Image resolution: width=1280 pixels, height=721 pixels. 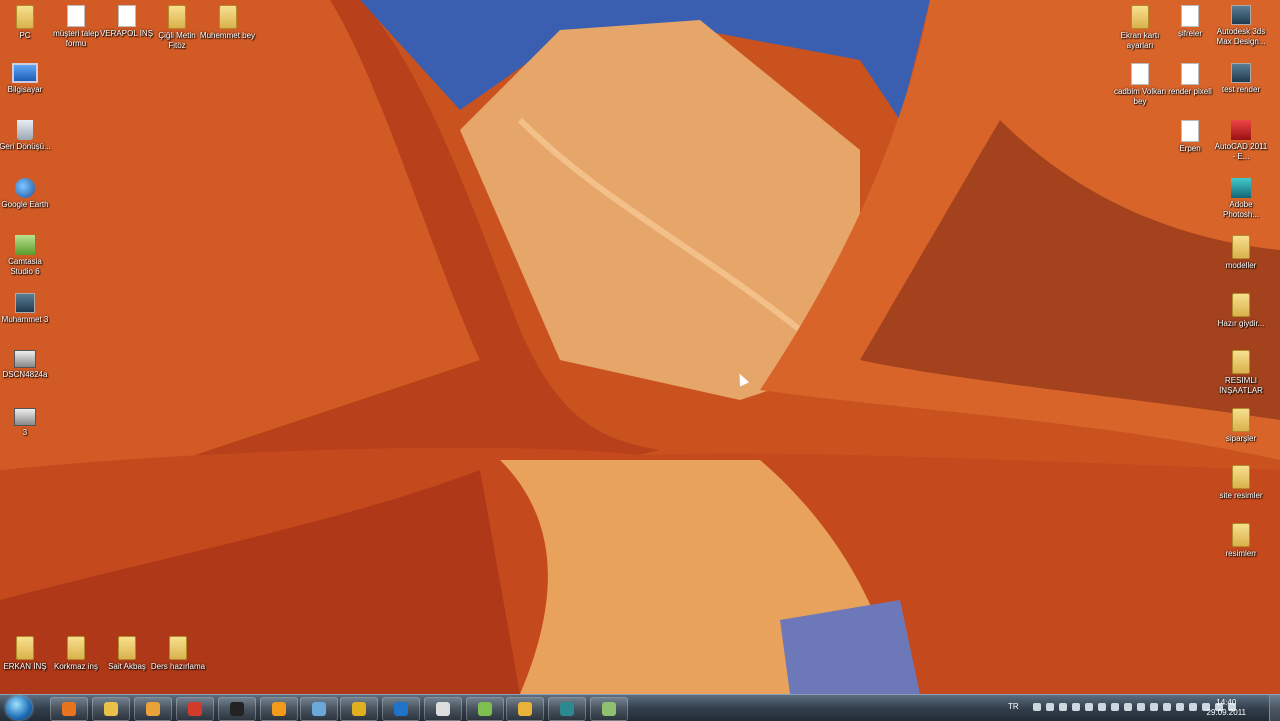 I want to click on notepad-icon, so click(x=485, y=709).